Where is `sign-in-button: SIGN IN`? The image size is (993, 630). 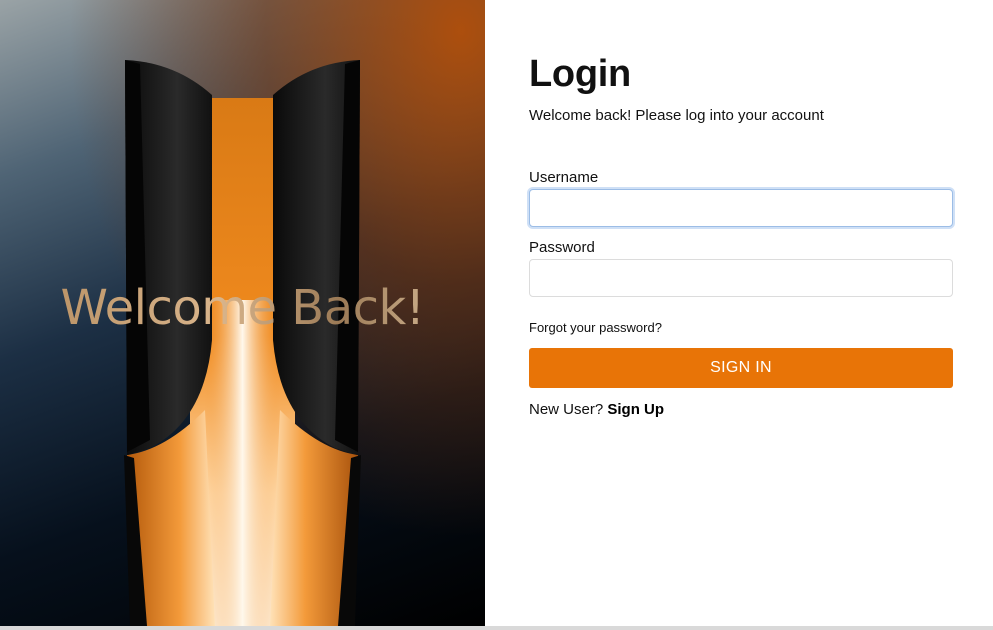 sign-in-button: SIGN IN is located at coordinates (741, 368).